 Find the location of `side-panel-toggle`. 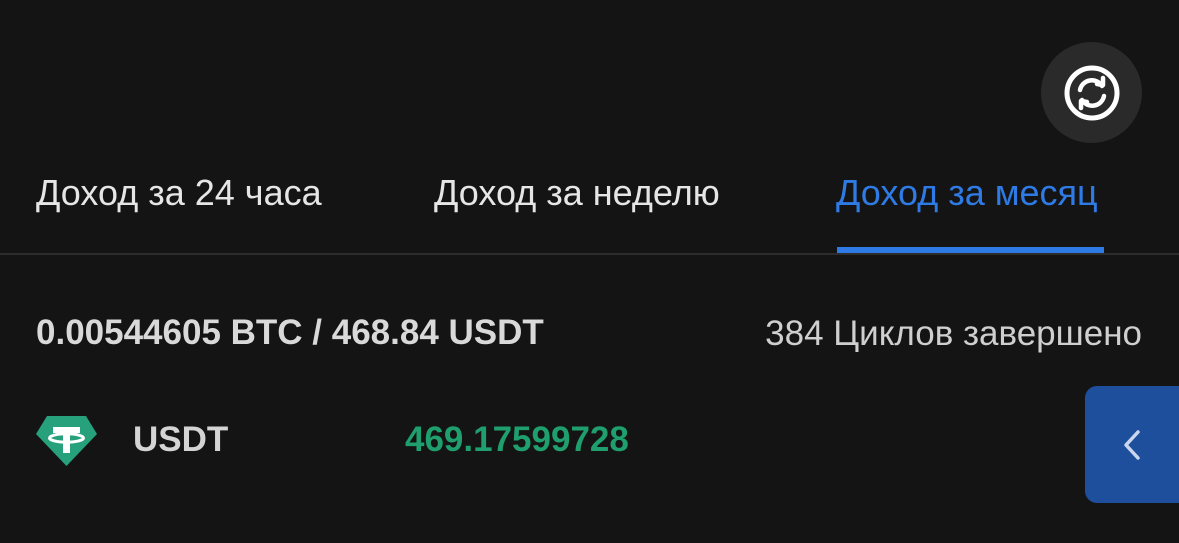

side-panel-toggle is located at coordinates (1132, 444).